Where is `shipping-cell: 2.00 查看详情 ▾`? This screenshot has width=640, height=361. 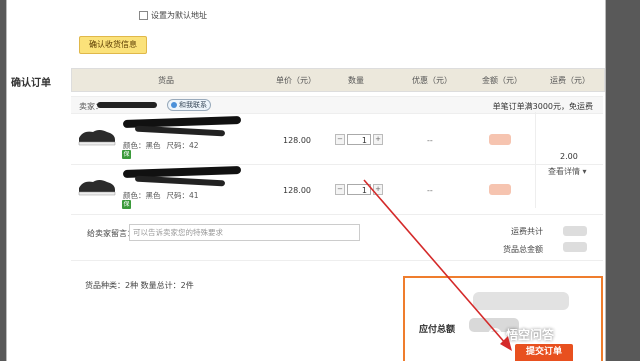 shipping-cell: 2.00 查看详情 ▾ is located at coordinates (569, 160).